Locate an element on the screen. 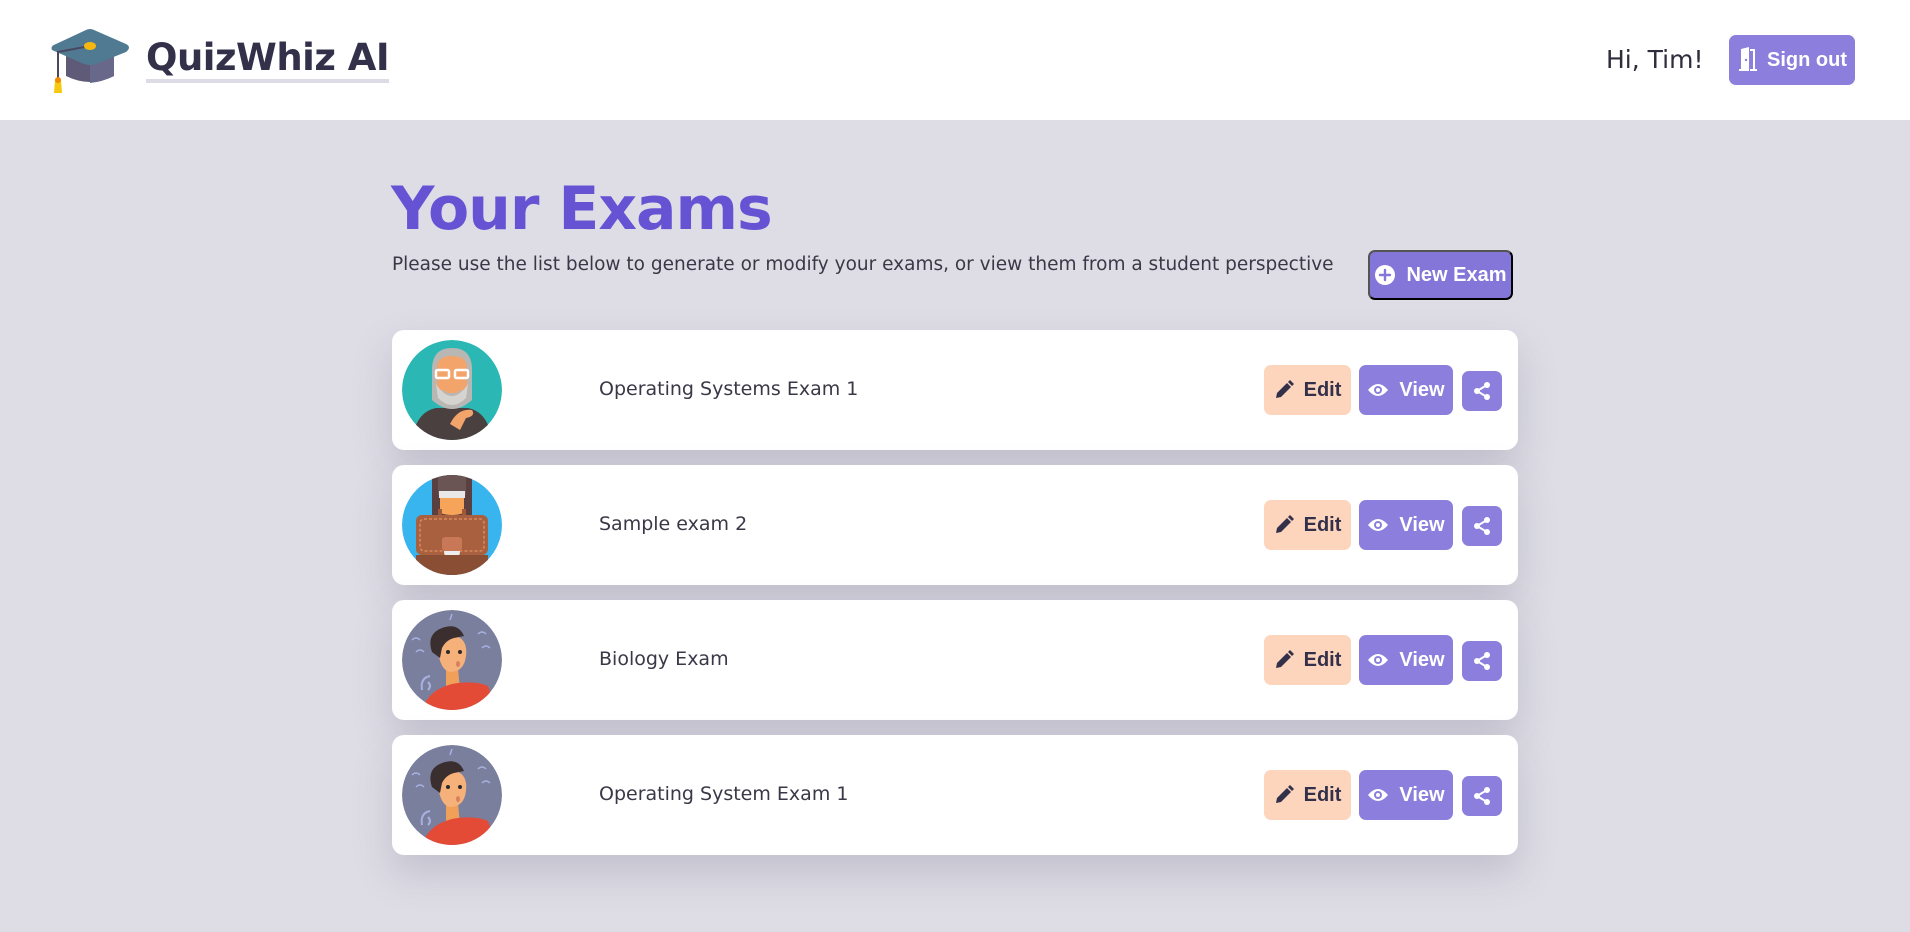 The width and height of the screenshot is (1910, 932). briefcase-avatar is located at coordinates (452, 525).